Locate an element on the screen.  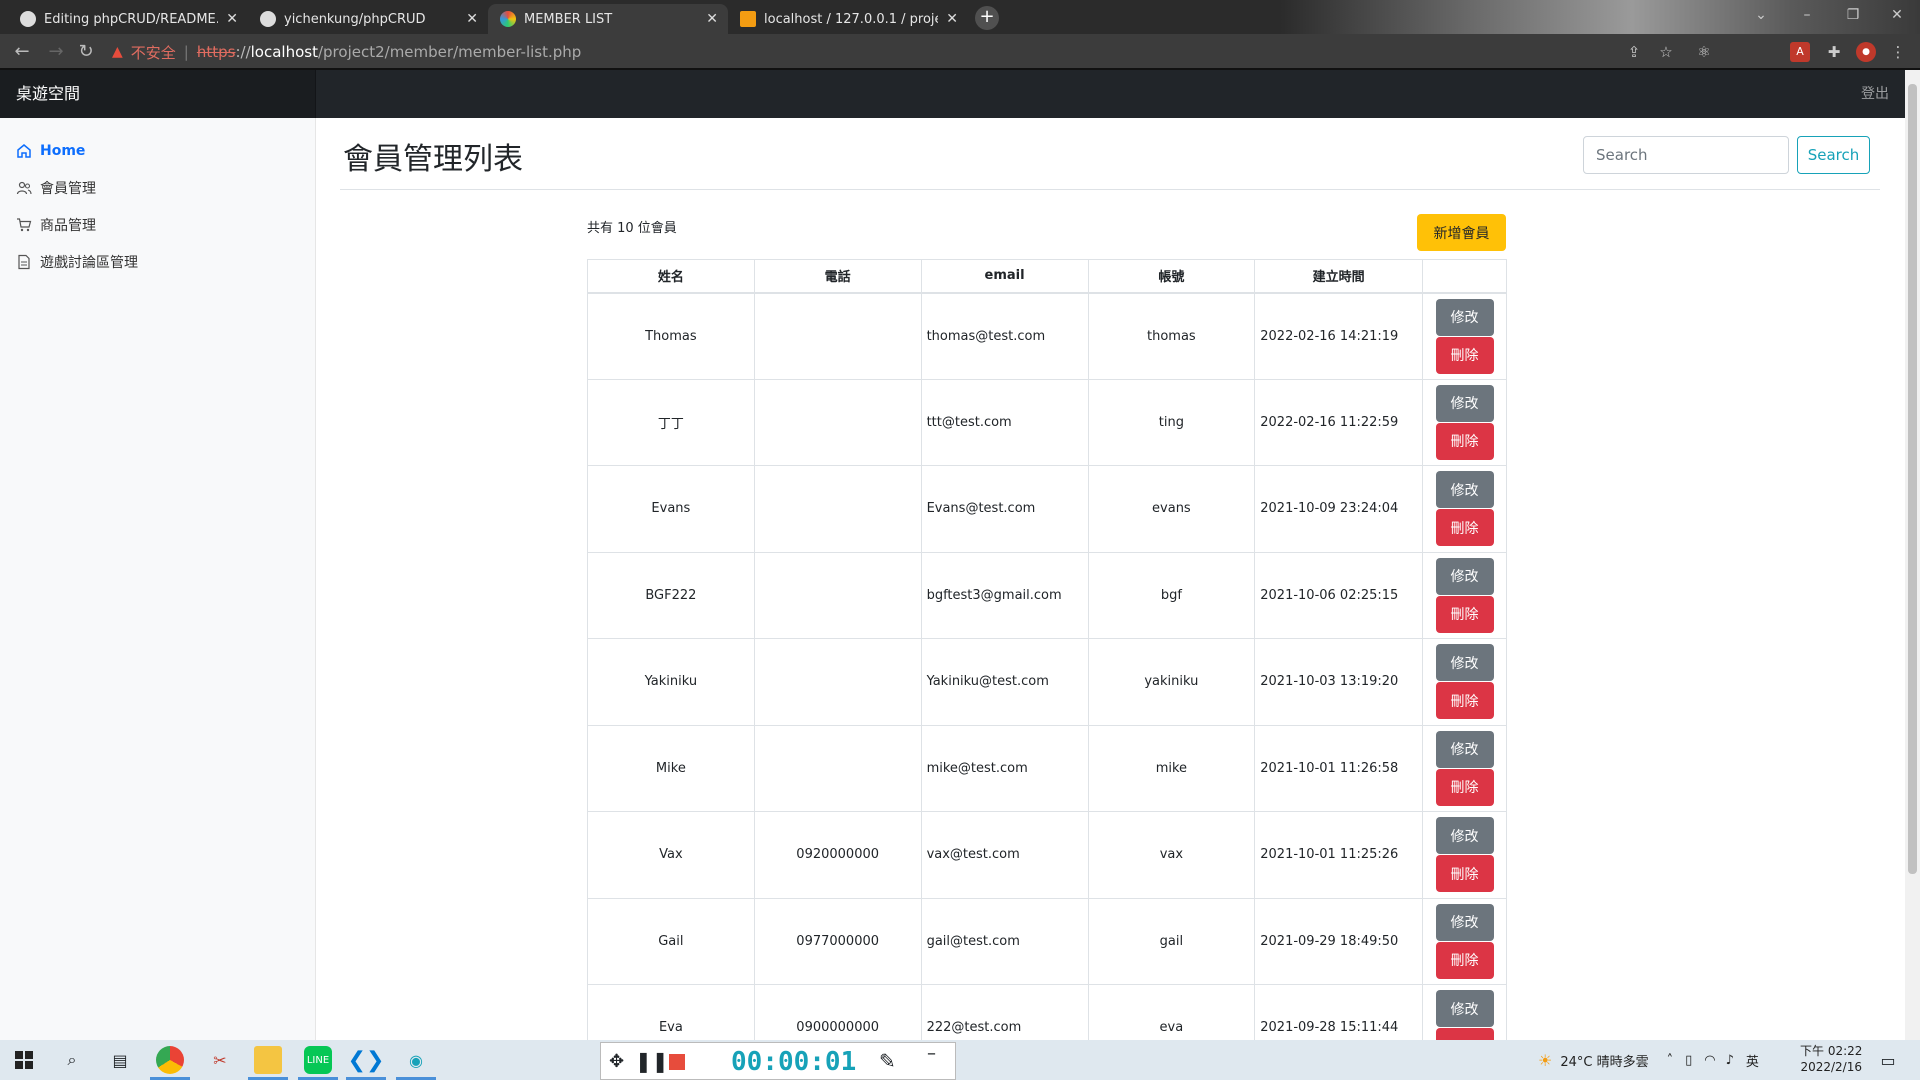
stop-icon is located at coordinates (677, 1062).